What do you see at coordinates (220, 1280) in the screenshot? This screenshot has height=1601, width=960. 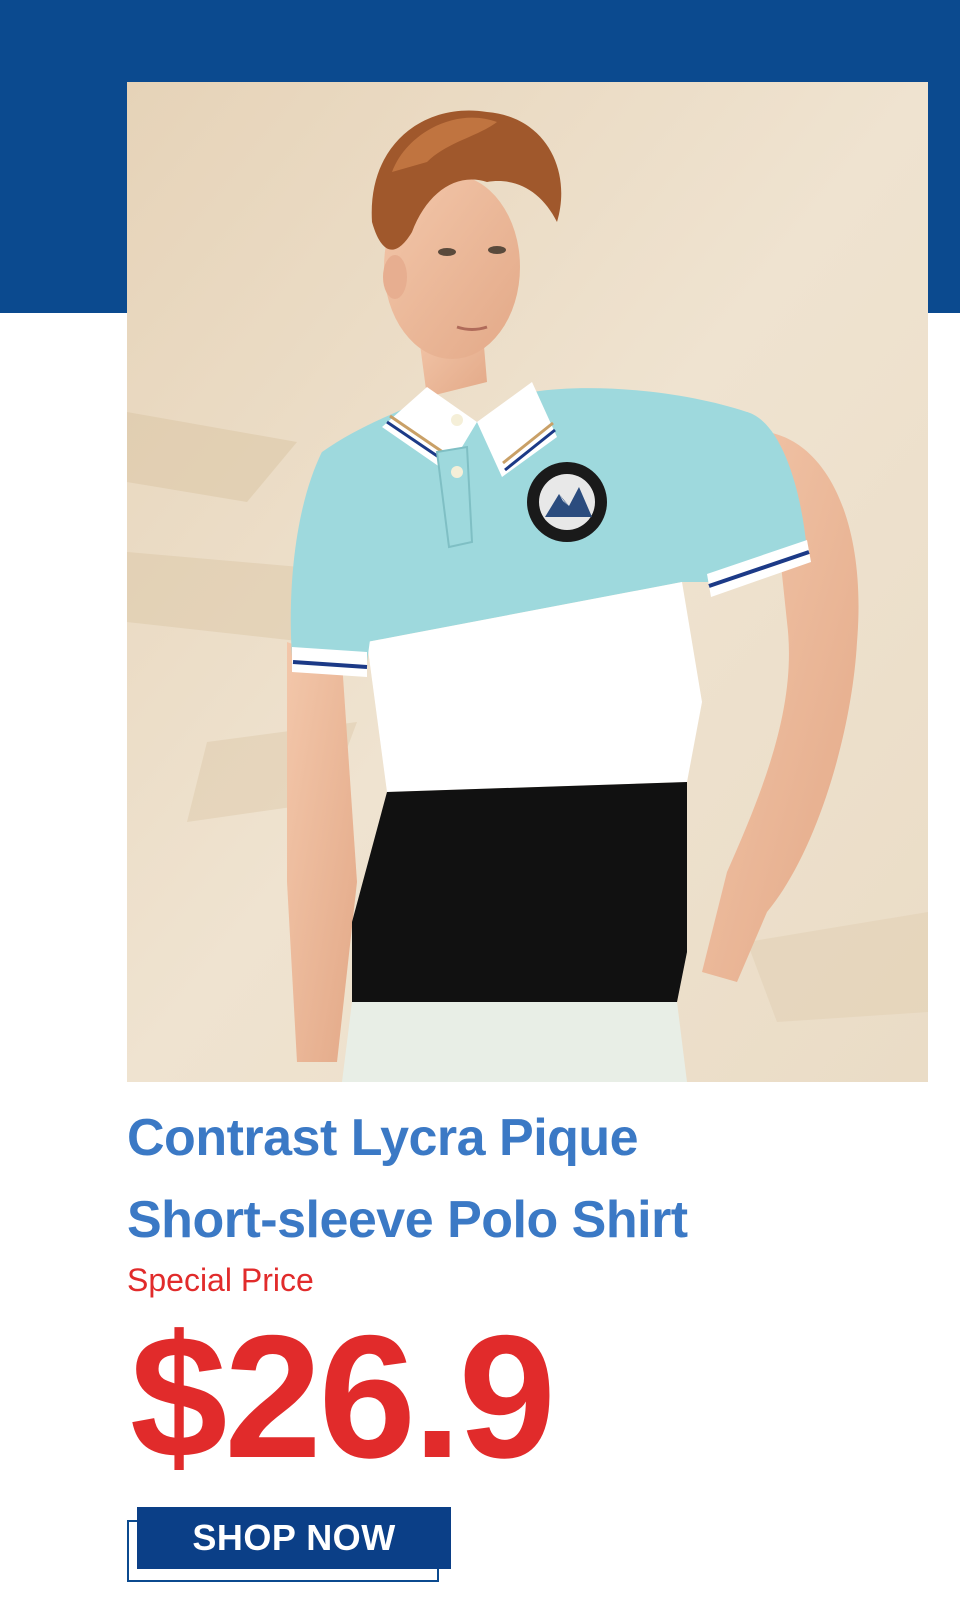 I see `special-price-label: Special Price` at bounding box center [220, 1280].